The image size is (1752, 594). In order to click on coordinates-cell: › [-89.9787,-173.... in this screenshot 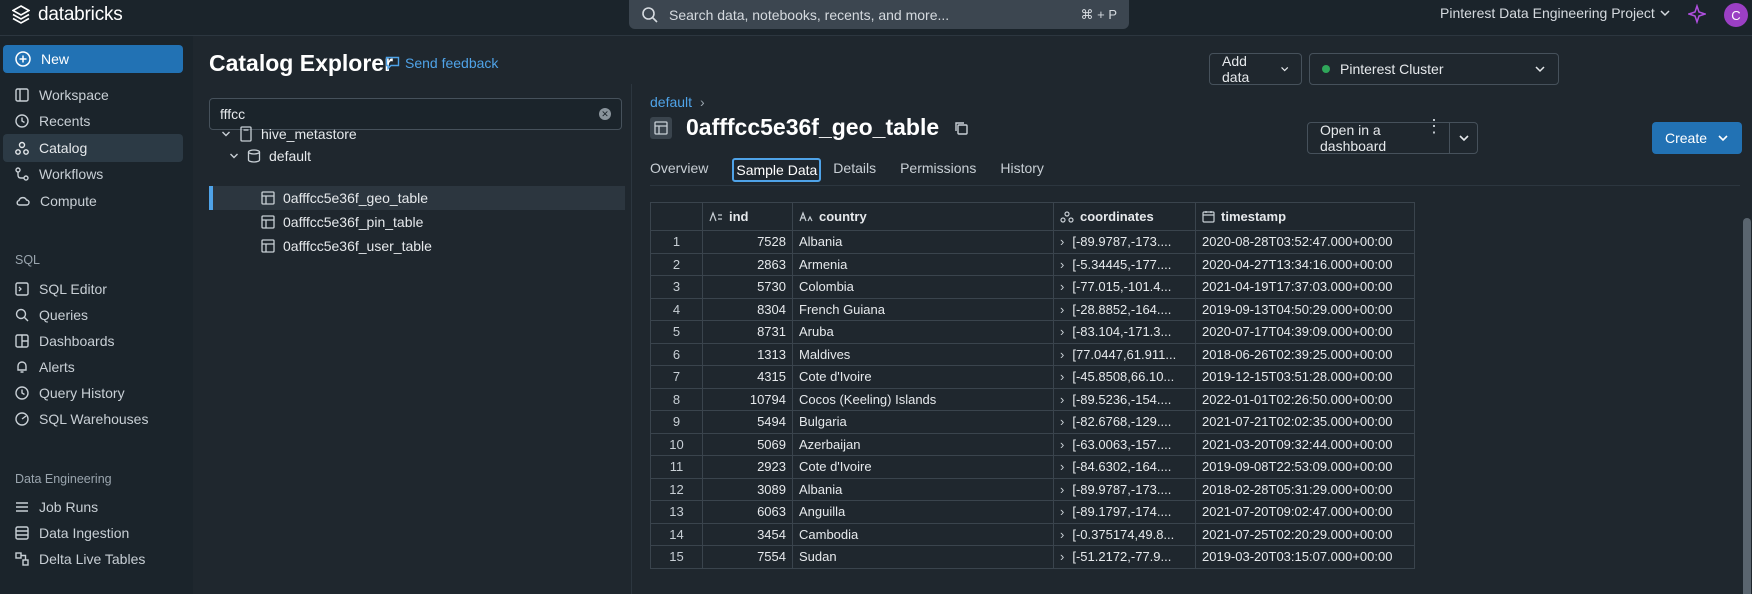, I will do `click(1124, 242)`.